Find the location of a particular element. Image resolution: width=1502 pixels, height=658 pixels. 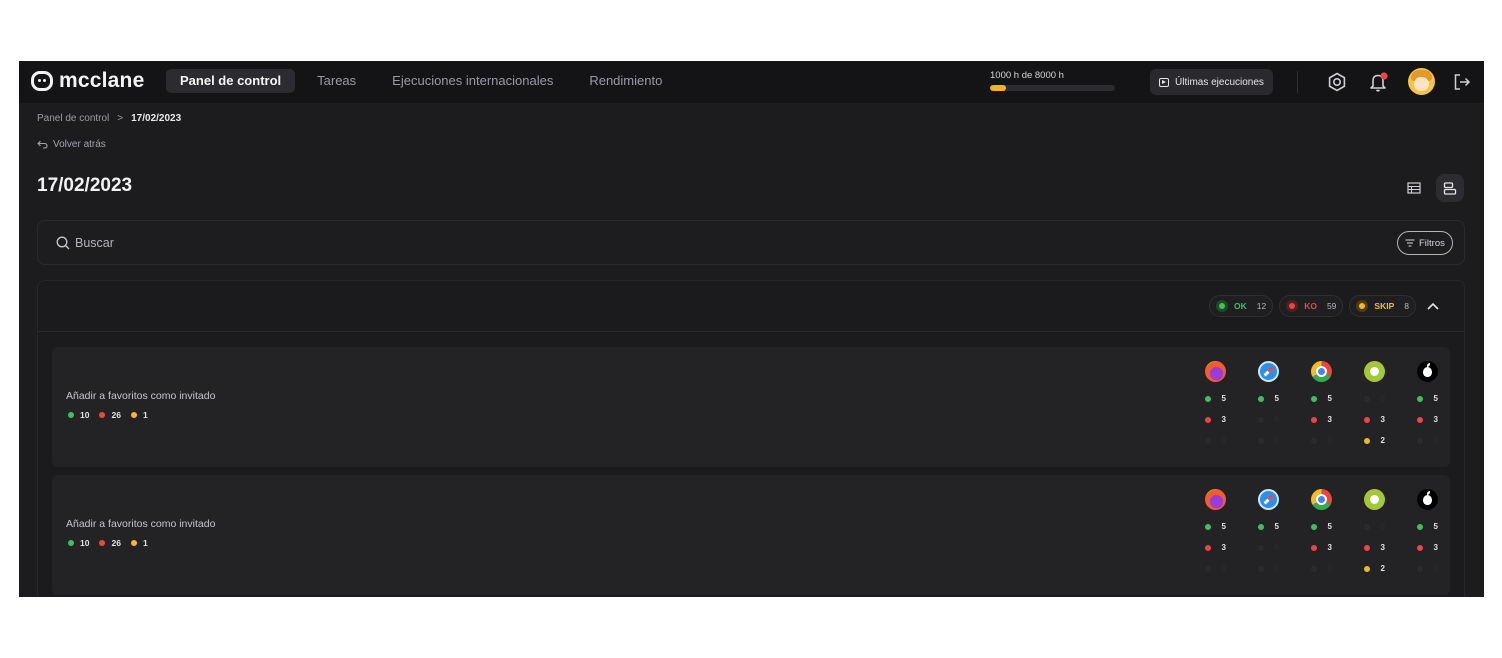

collapse-button is located at coordinates (1433, 306).